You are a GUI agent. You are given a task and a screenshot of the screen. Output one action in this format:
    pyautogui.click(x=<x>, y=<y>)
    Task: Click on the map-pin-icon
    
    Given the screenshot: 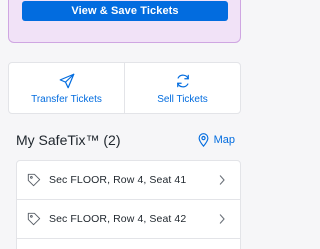 What is the action you would take?
    pyautogui.click(x=203, y=140)
    